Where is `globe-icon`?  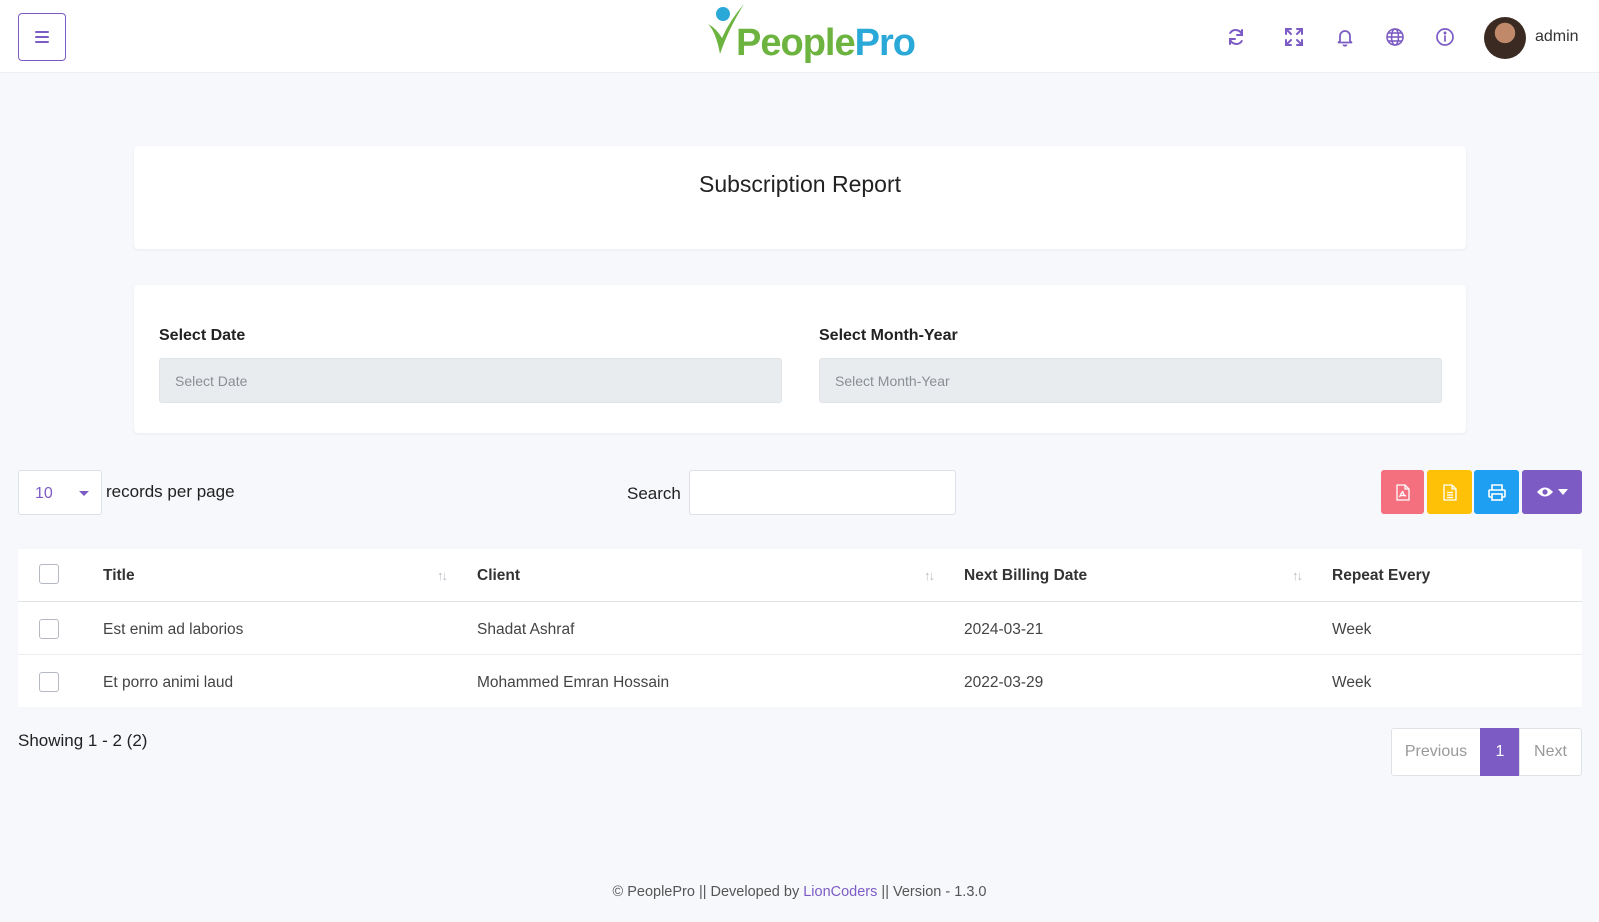
globe-icon is located at coordinates (1395, 37).